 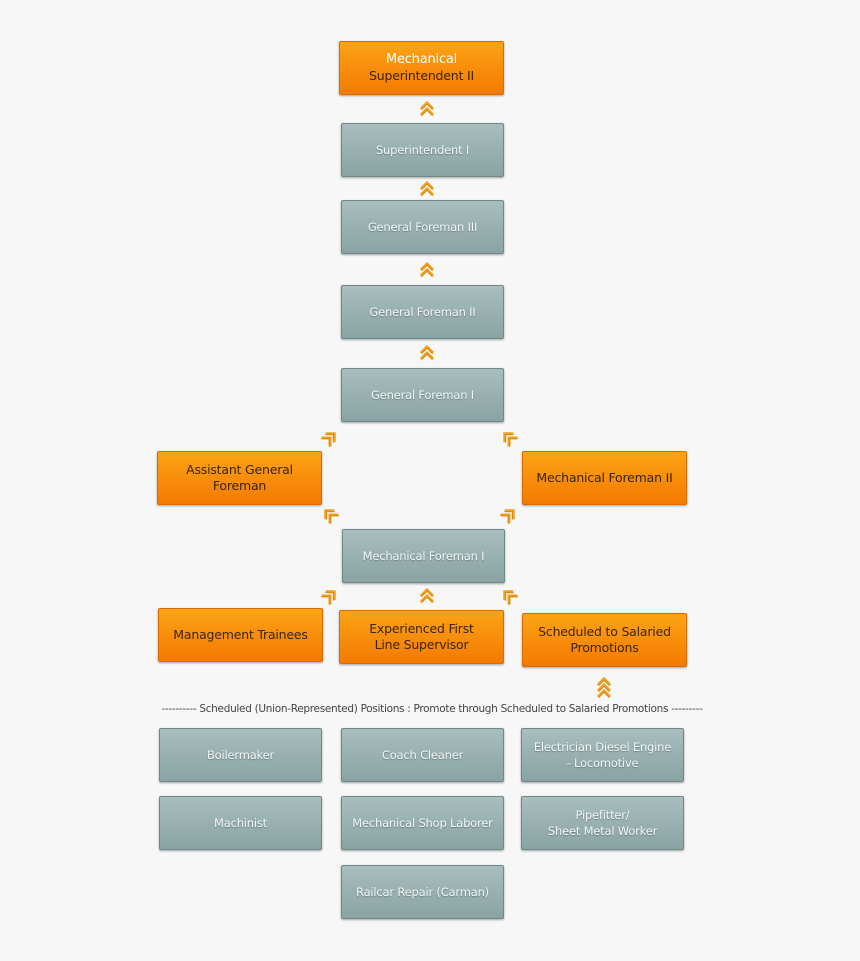 I want to click on node-general-foreman-ii: General Foreman II, so click(x=422, y=312).